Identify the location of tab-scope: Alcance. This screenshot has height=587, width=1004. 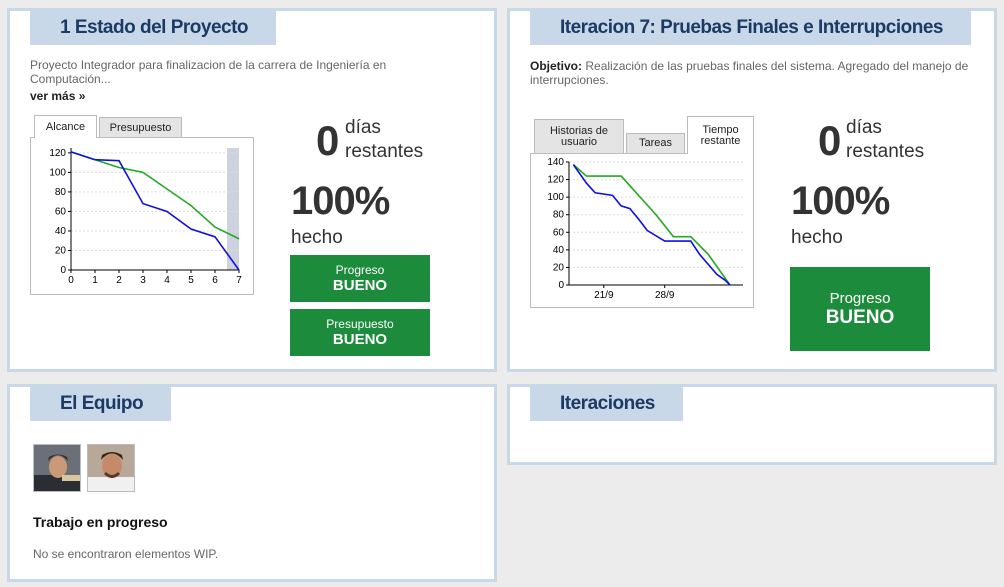
(65, 126).